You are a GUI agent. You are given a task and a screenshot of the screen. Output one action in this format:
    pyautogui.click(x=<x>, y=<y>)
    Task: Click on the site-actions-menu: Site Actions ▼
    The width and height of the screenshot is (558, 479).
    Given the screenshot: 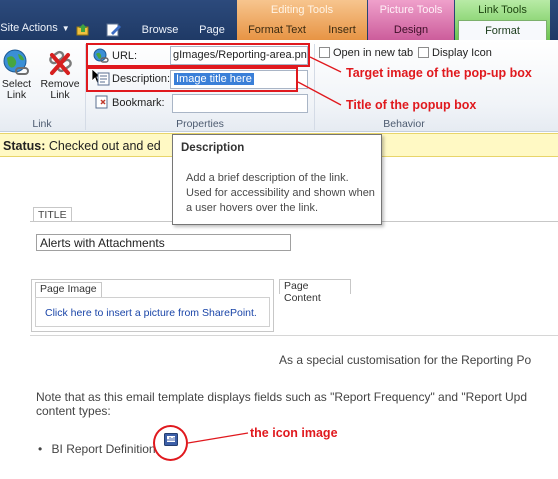 What is the action you would take?
    pyautogui.click(x=35, y=28)
    